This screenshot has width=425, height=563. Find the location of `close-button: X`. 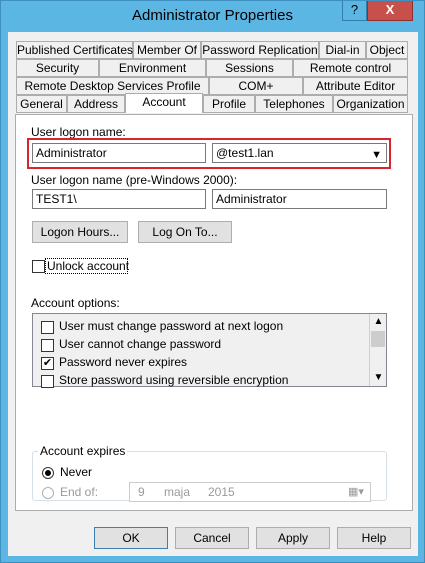

close-button: X is located at coordinates (390, 11).